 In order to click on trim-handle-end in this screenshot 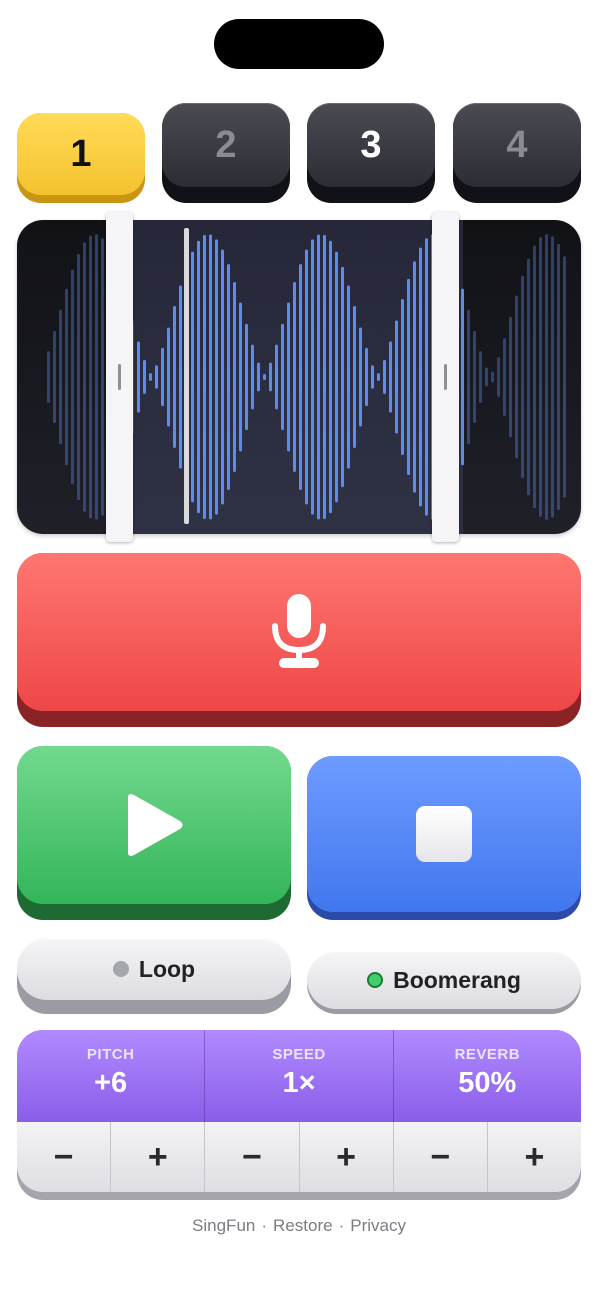, I will do `click(445, 377)`.